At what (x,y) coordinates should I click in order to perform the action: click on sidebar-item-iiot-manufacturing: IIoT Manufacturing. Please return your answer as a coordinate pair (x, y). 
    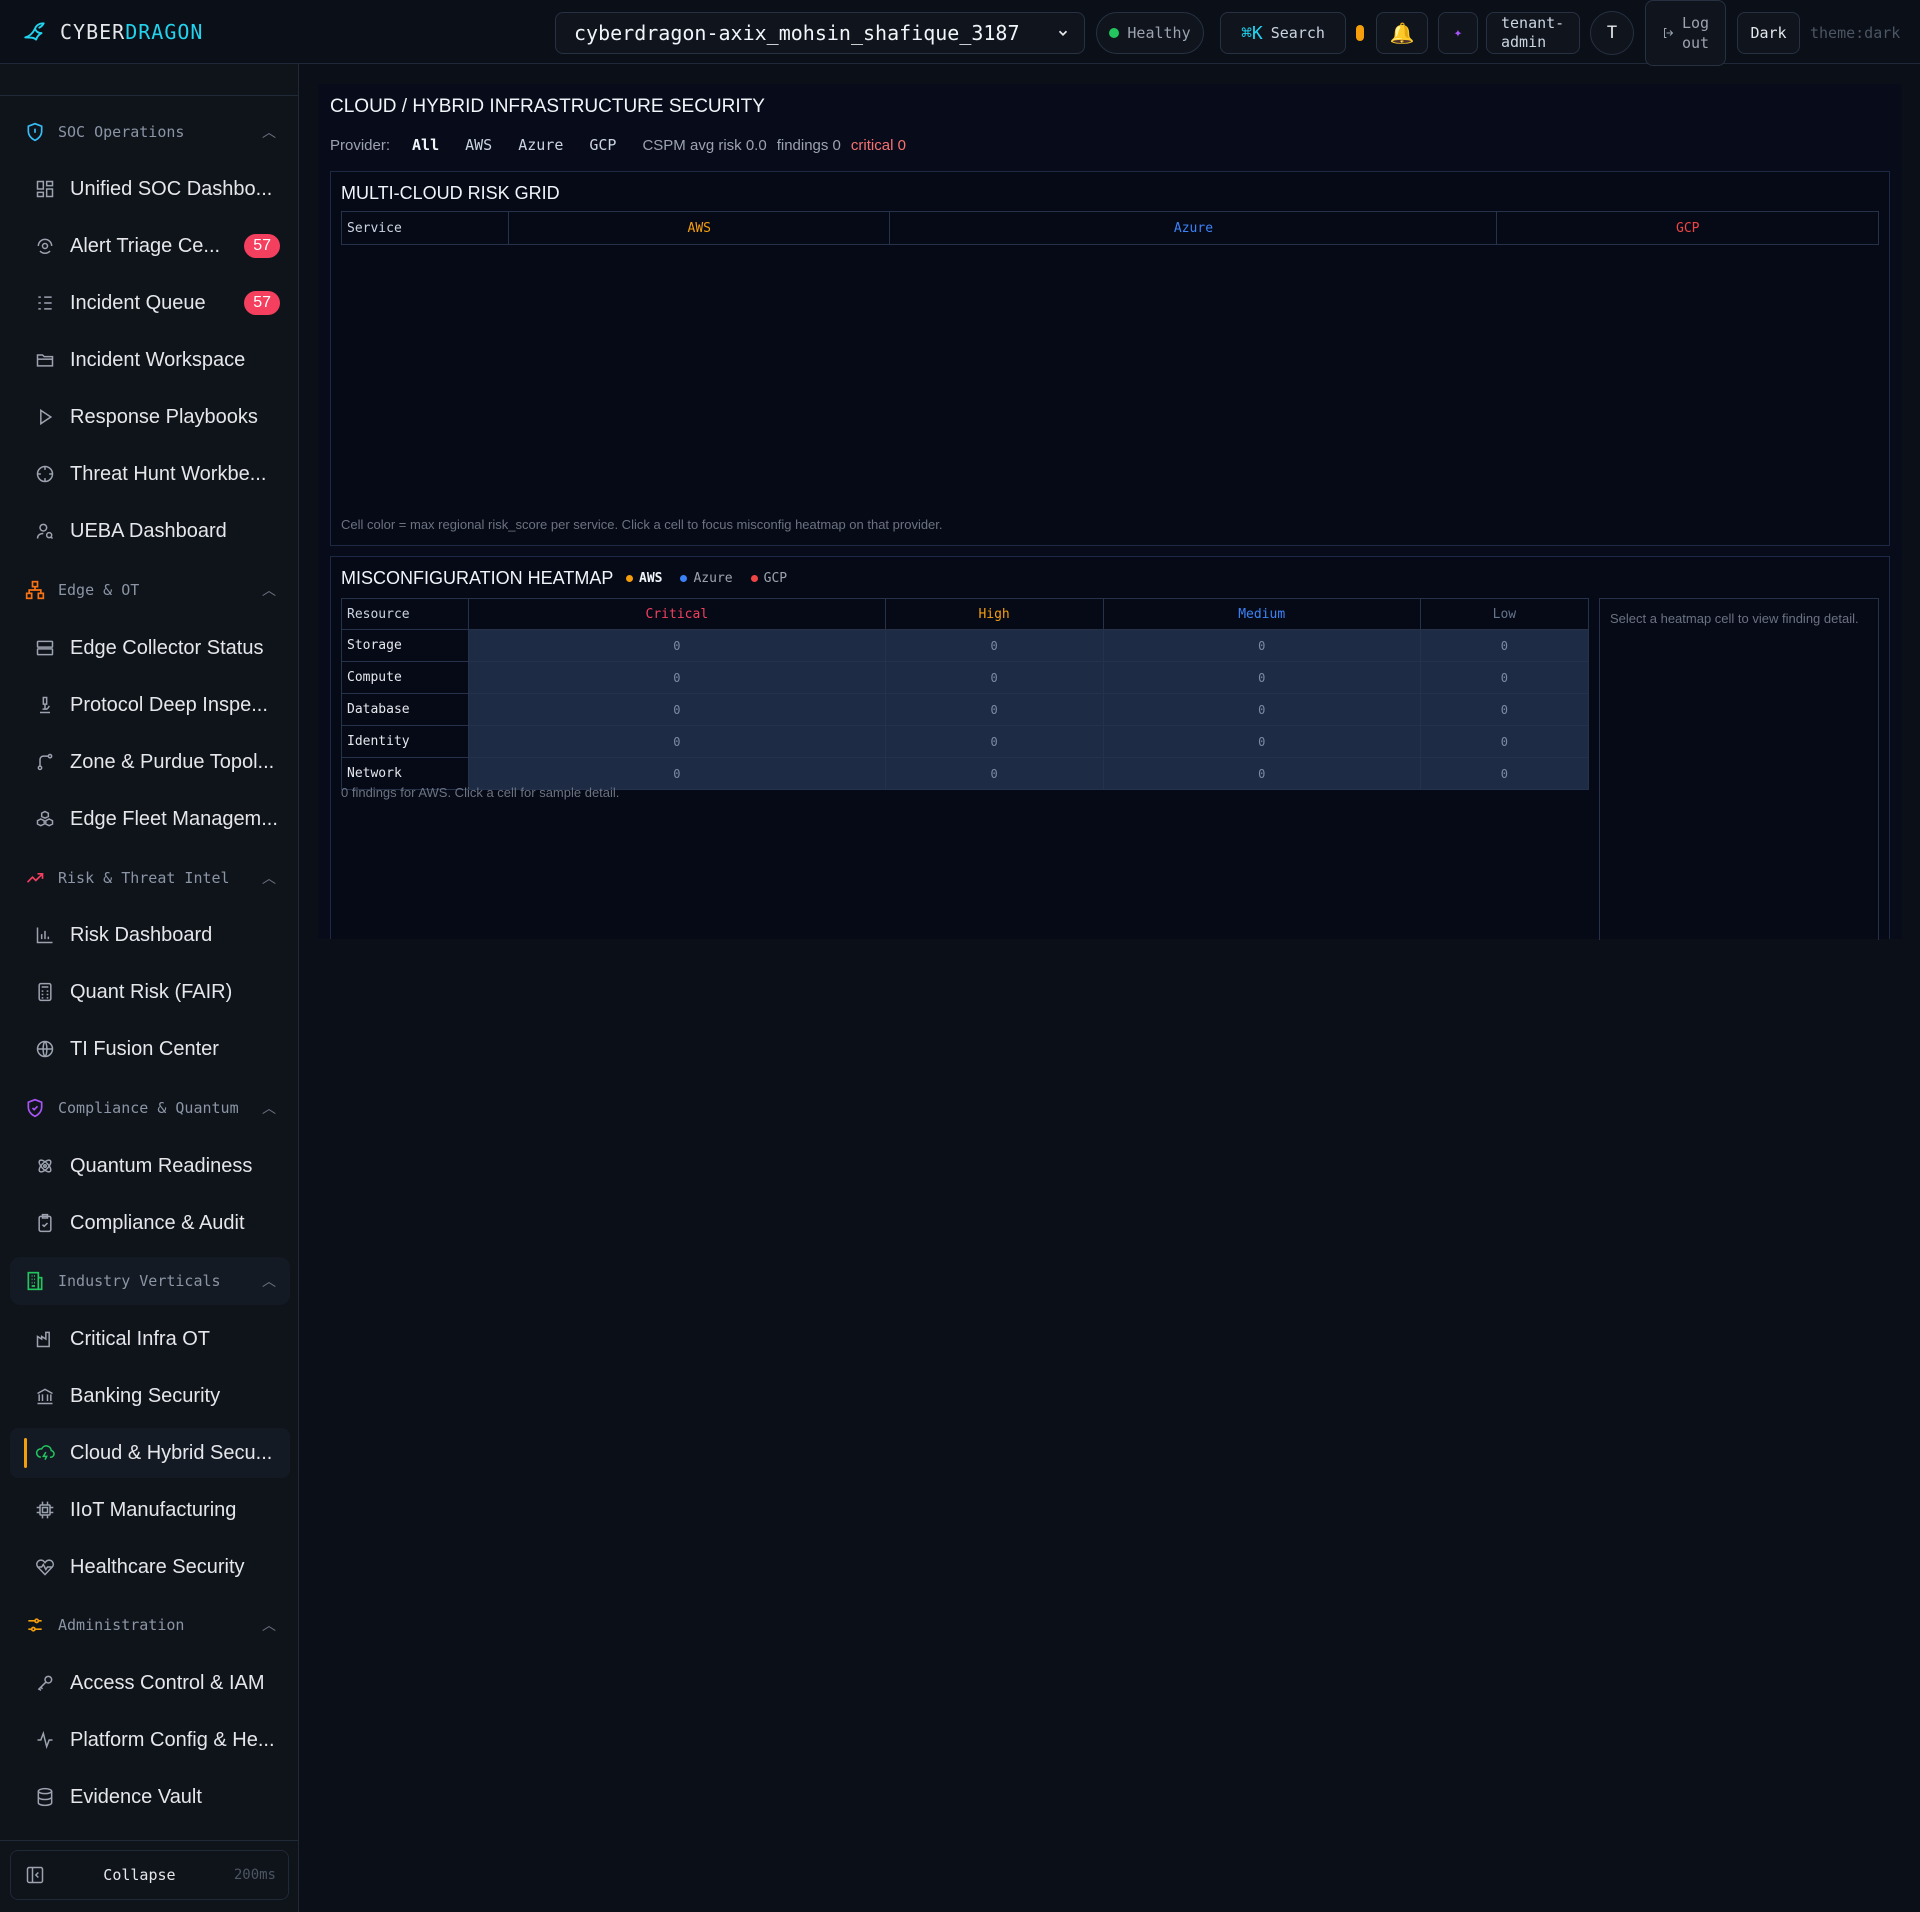
    Looking at the image, I should click on (150, 1510).